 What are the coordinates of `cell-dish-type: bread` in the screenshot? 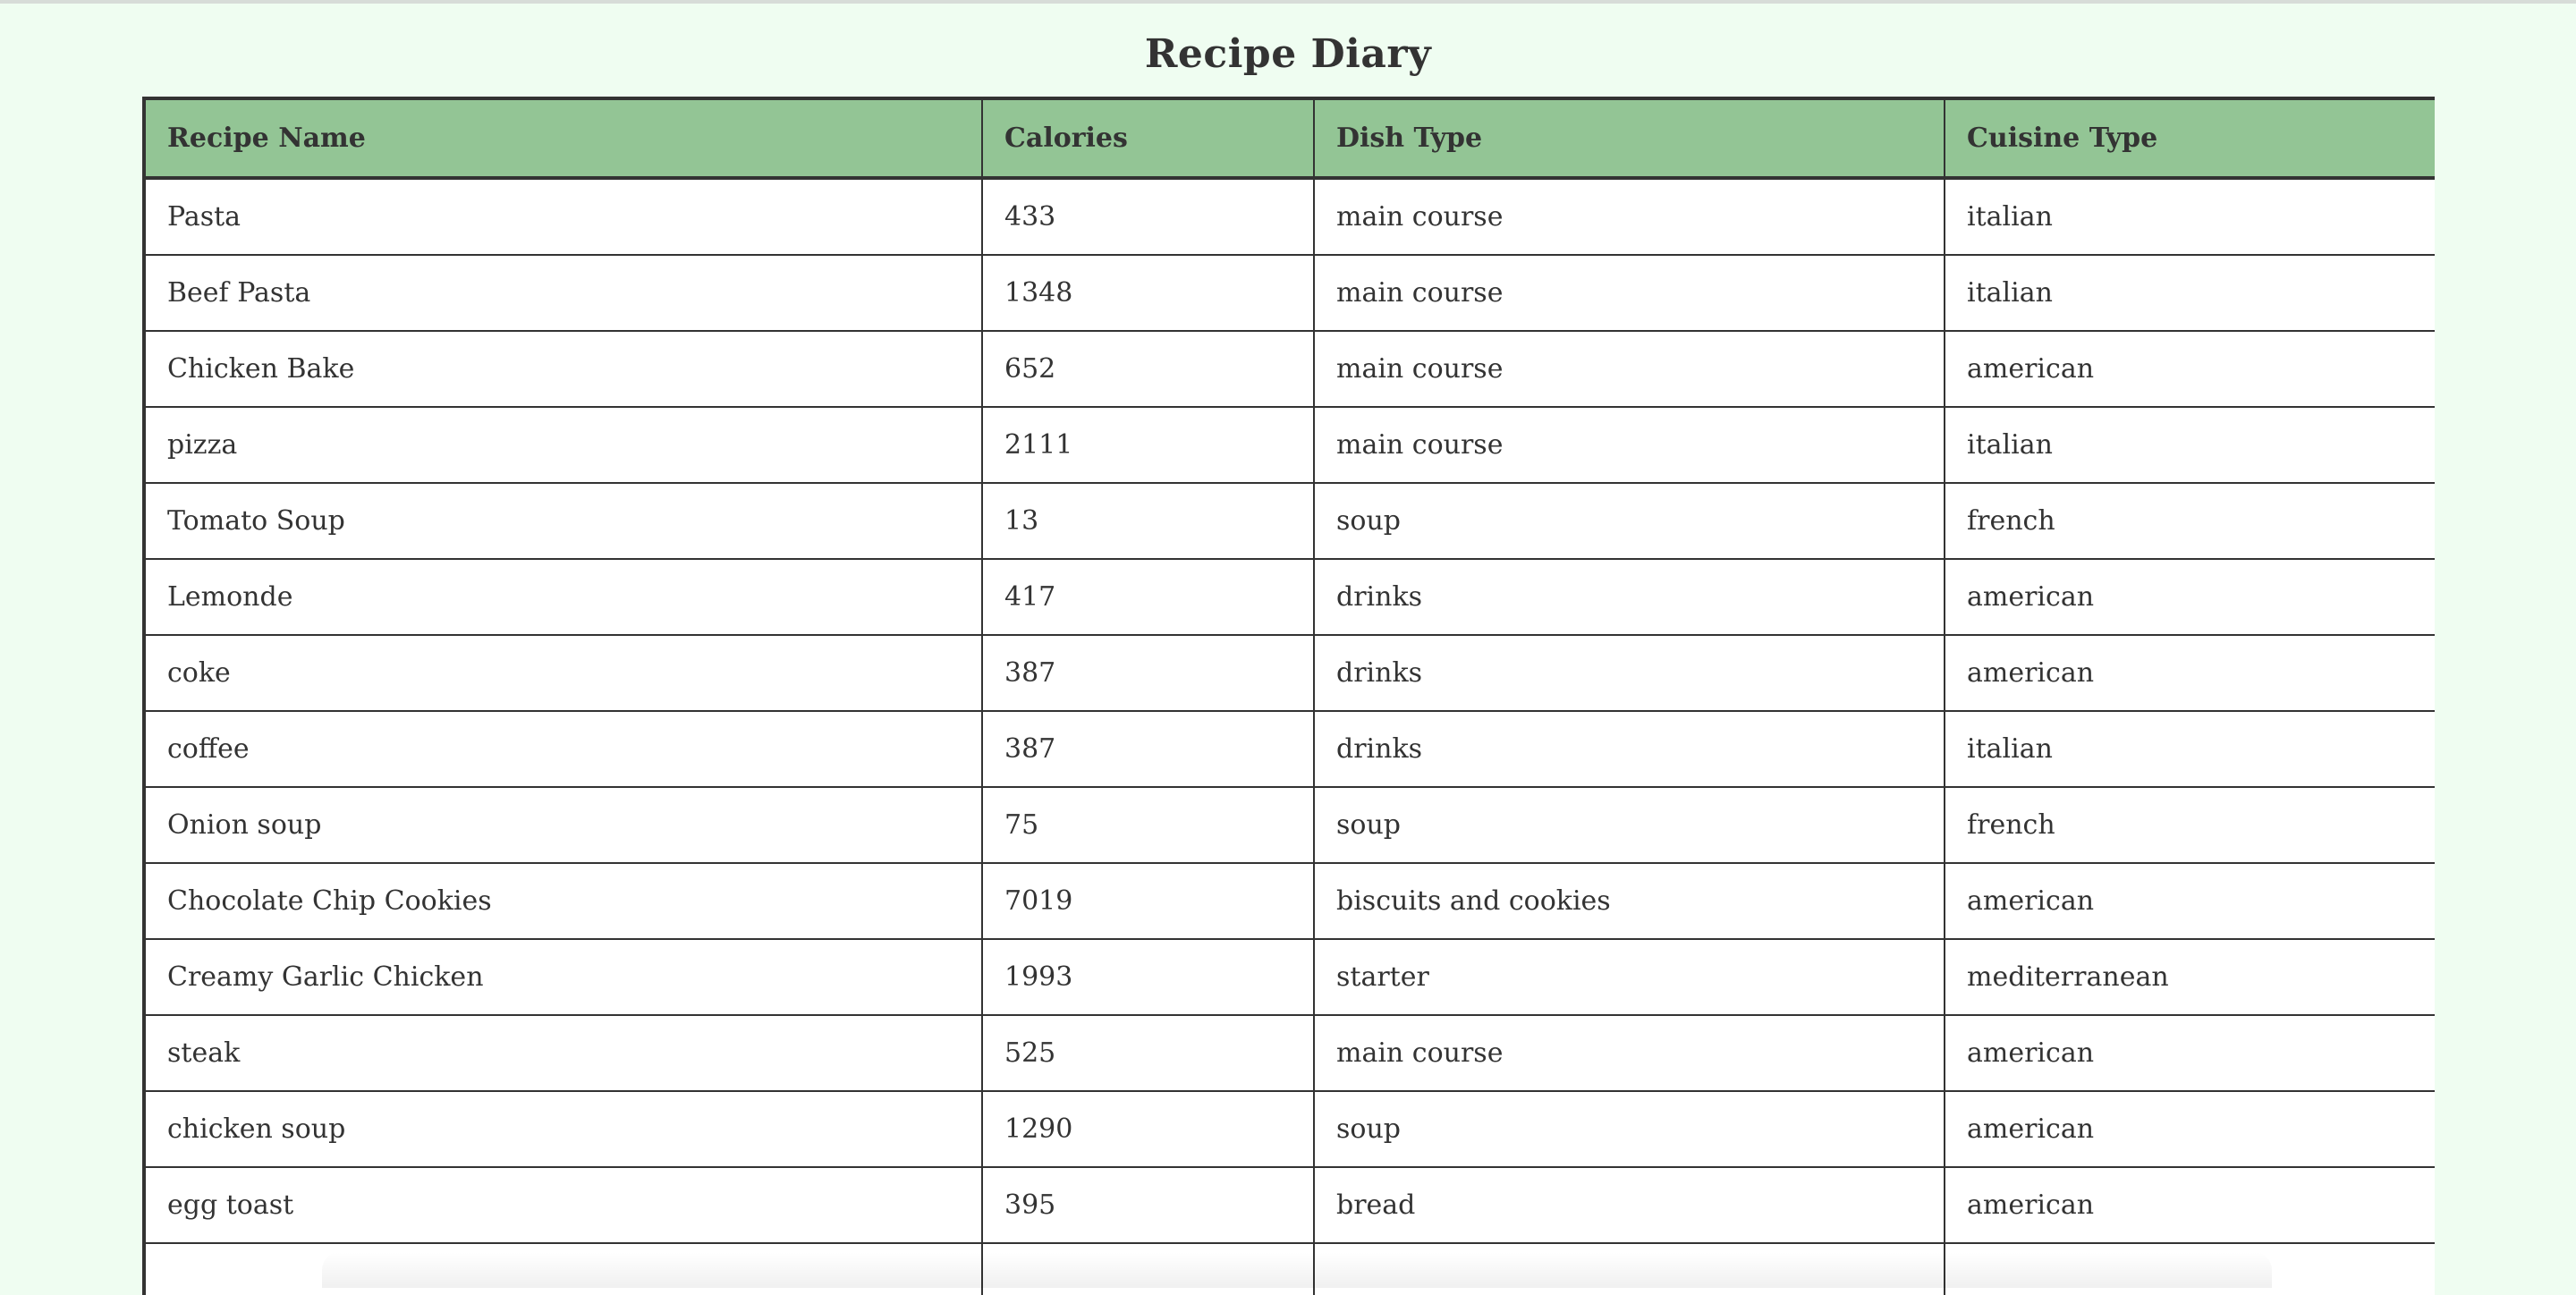 It's located at (1629, 1205).